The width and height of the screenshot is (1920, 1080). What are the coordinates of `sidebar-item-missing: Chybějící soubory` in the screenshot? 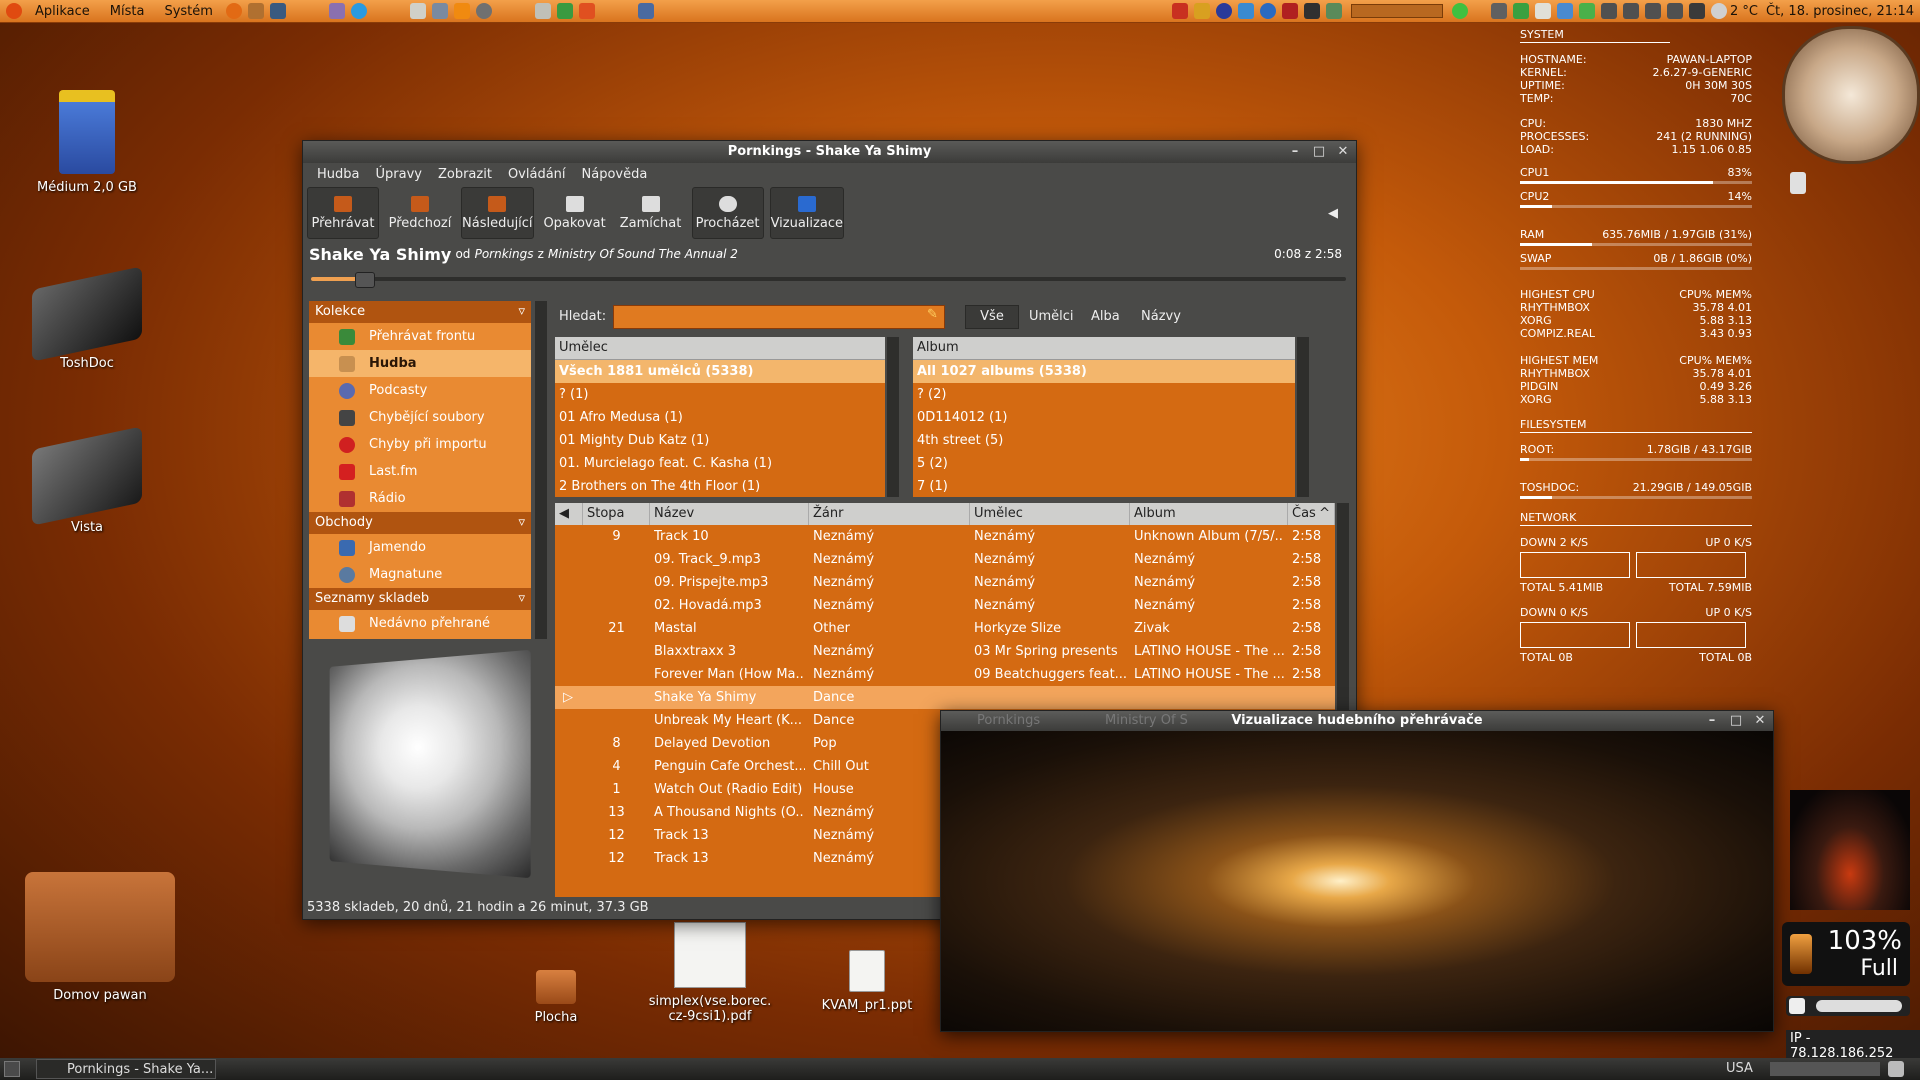 It's located at (420, 417).